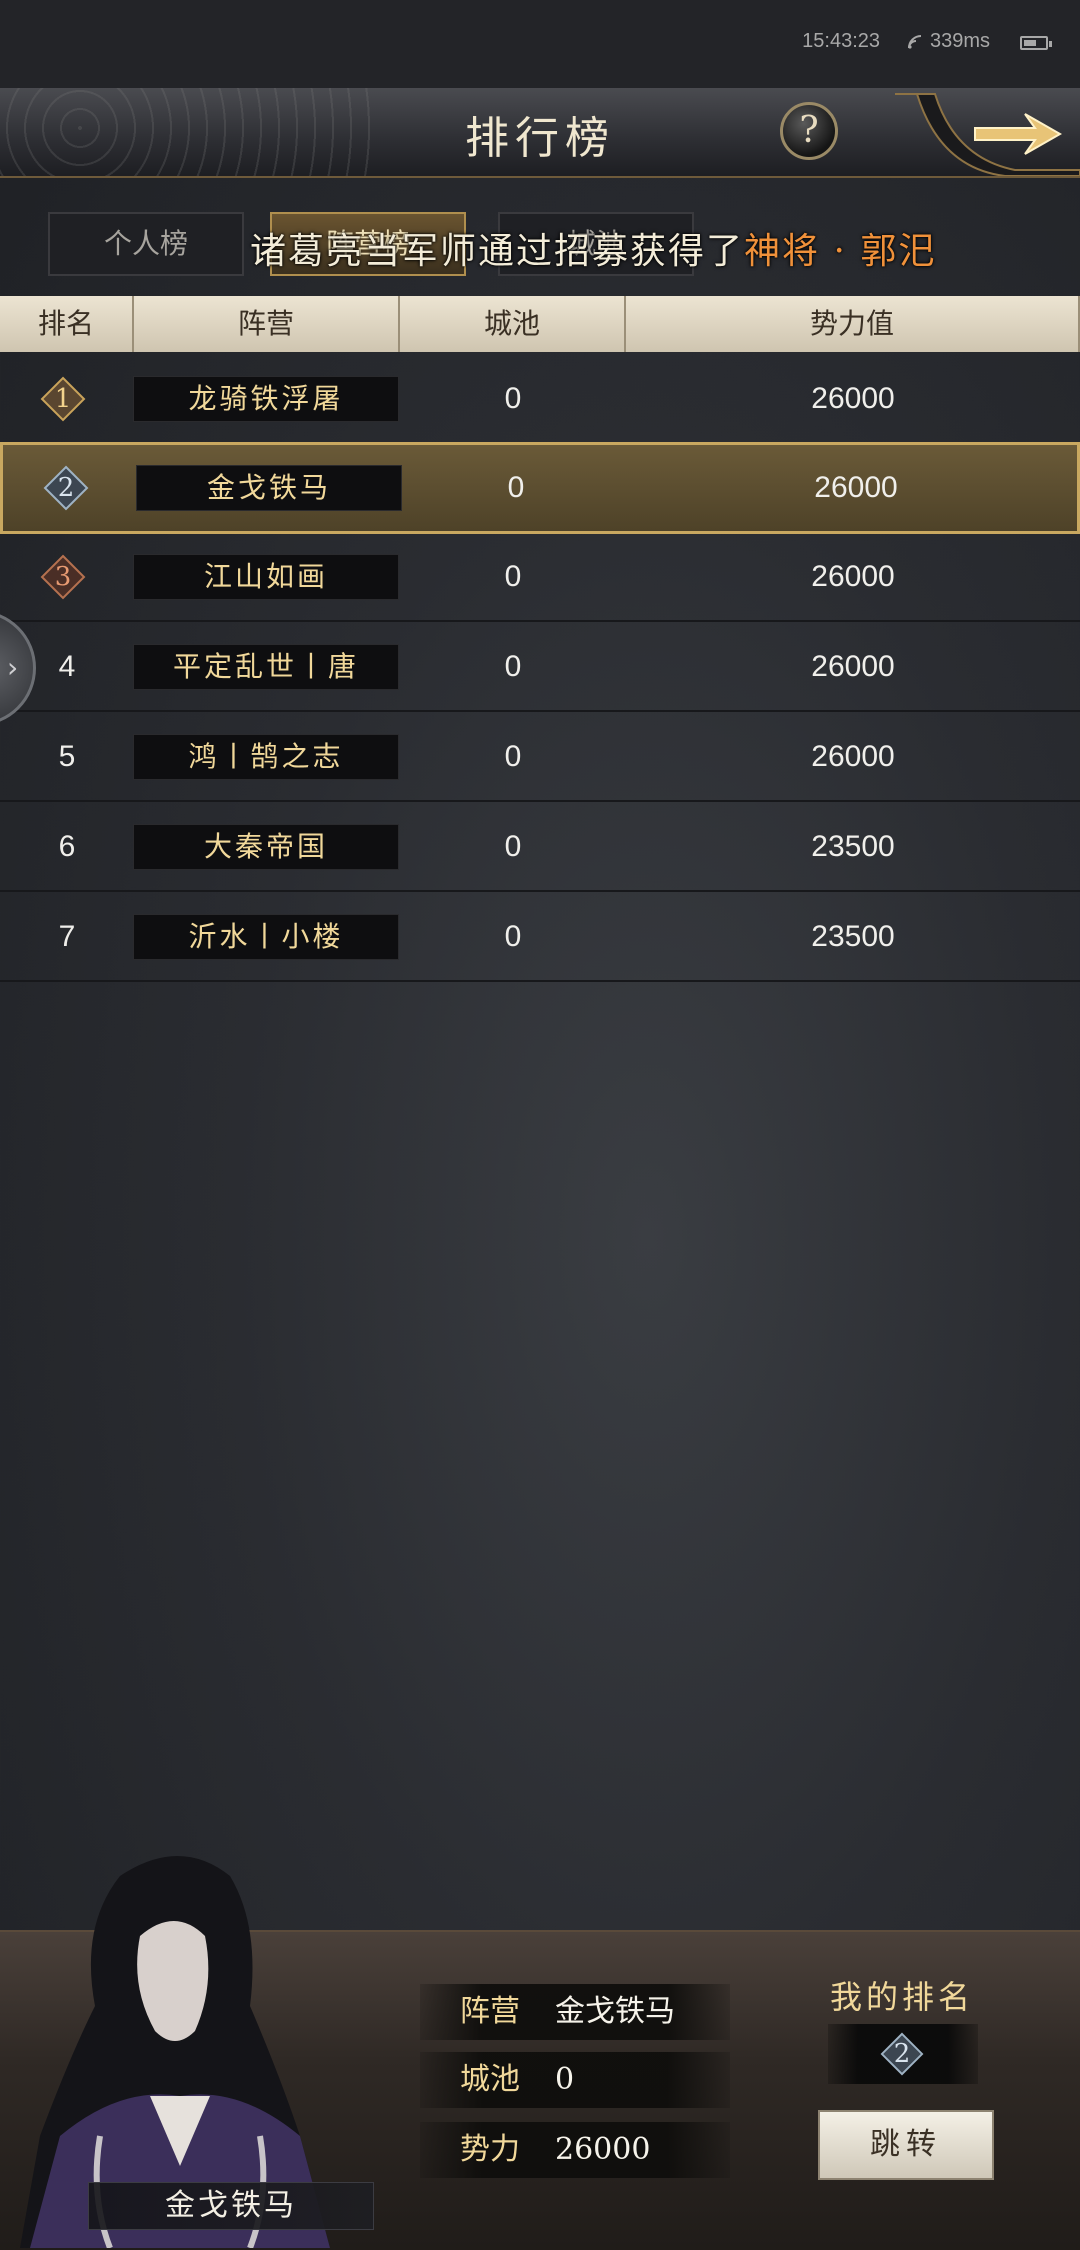 This screenshot has width=1080, height=2250. Describe the element at coordinates (266, 577) in the screenshot. I see `camp-name: 江山如画` at that location.